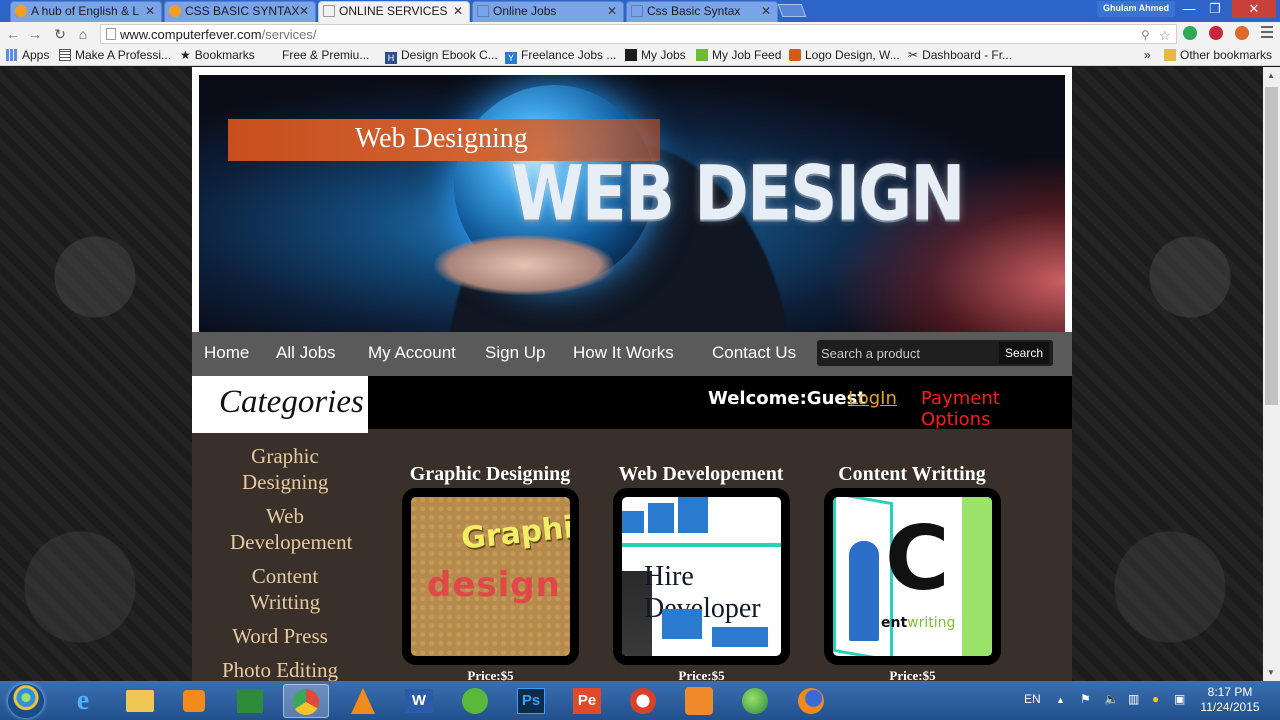  Describe the element at coordinates (306, 353) in the screenshot. I see `nav-all-jobs: All Jobs` at that location.